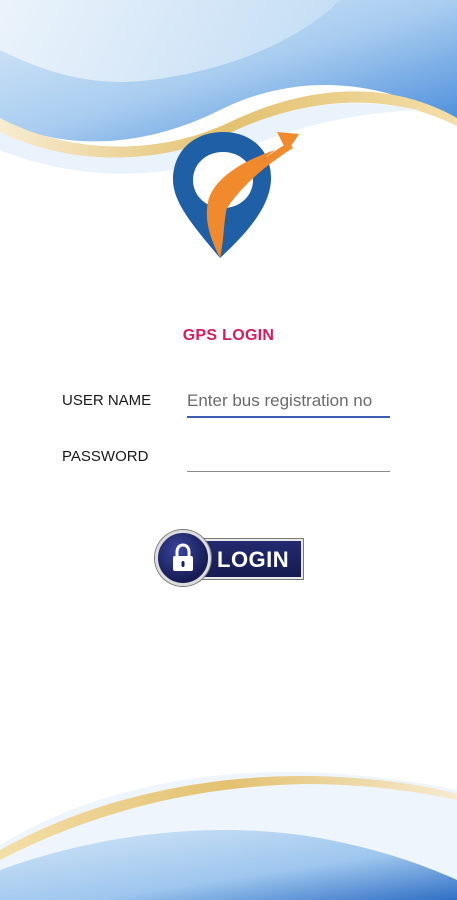  I want to click on login-button-label: LOGIN, so click(253, 559).